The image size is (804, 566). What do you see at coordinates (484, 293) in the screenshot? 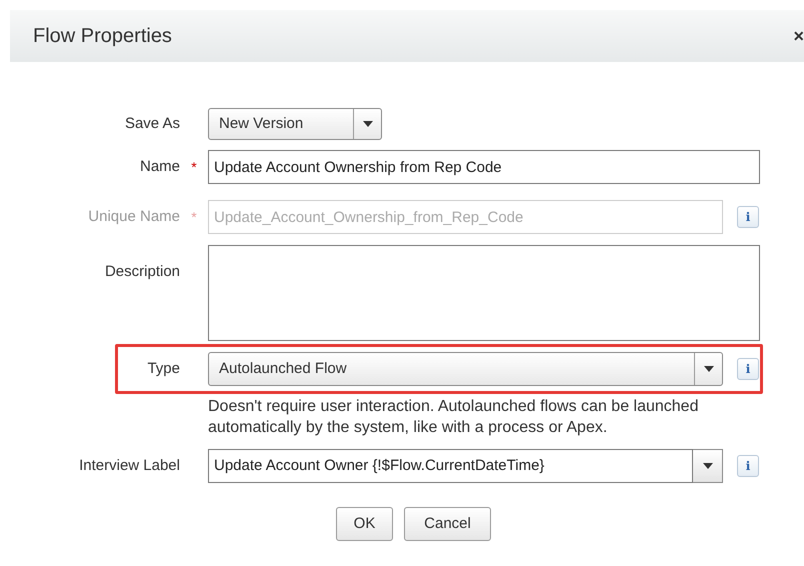
I see `description-field` at bounding box center [484, 293].